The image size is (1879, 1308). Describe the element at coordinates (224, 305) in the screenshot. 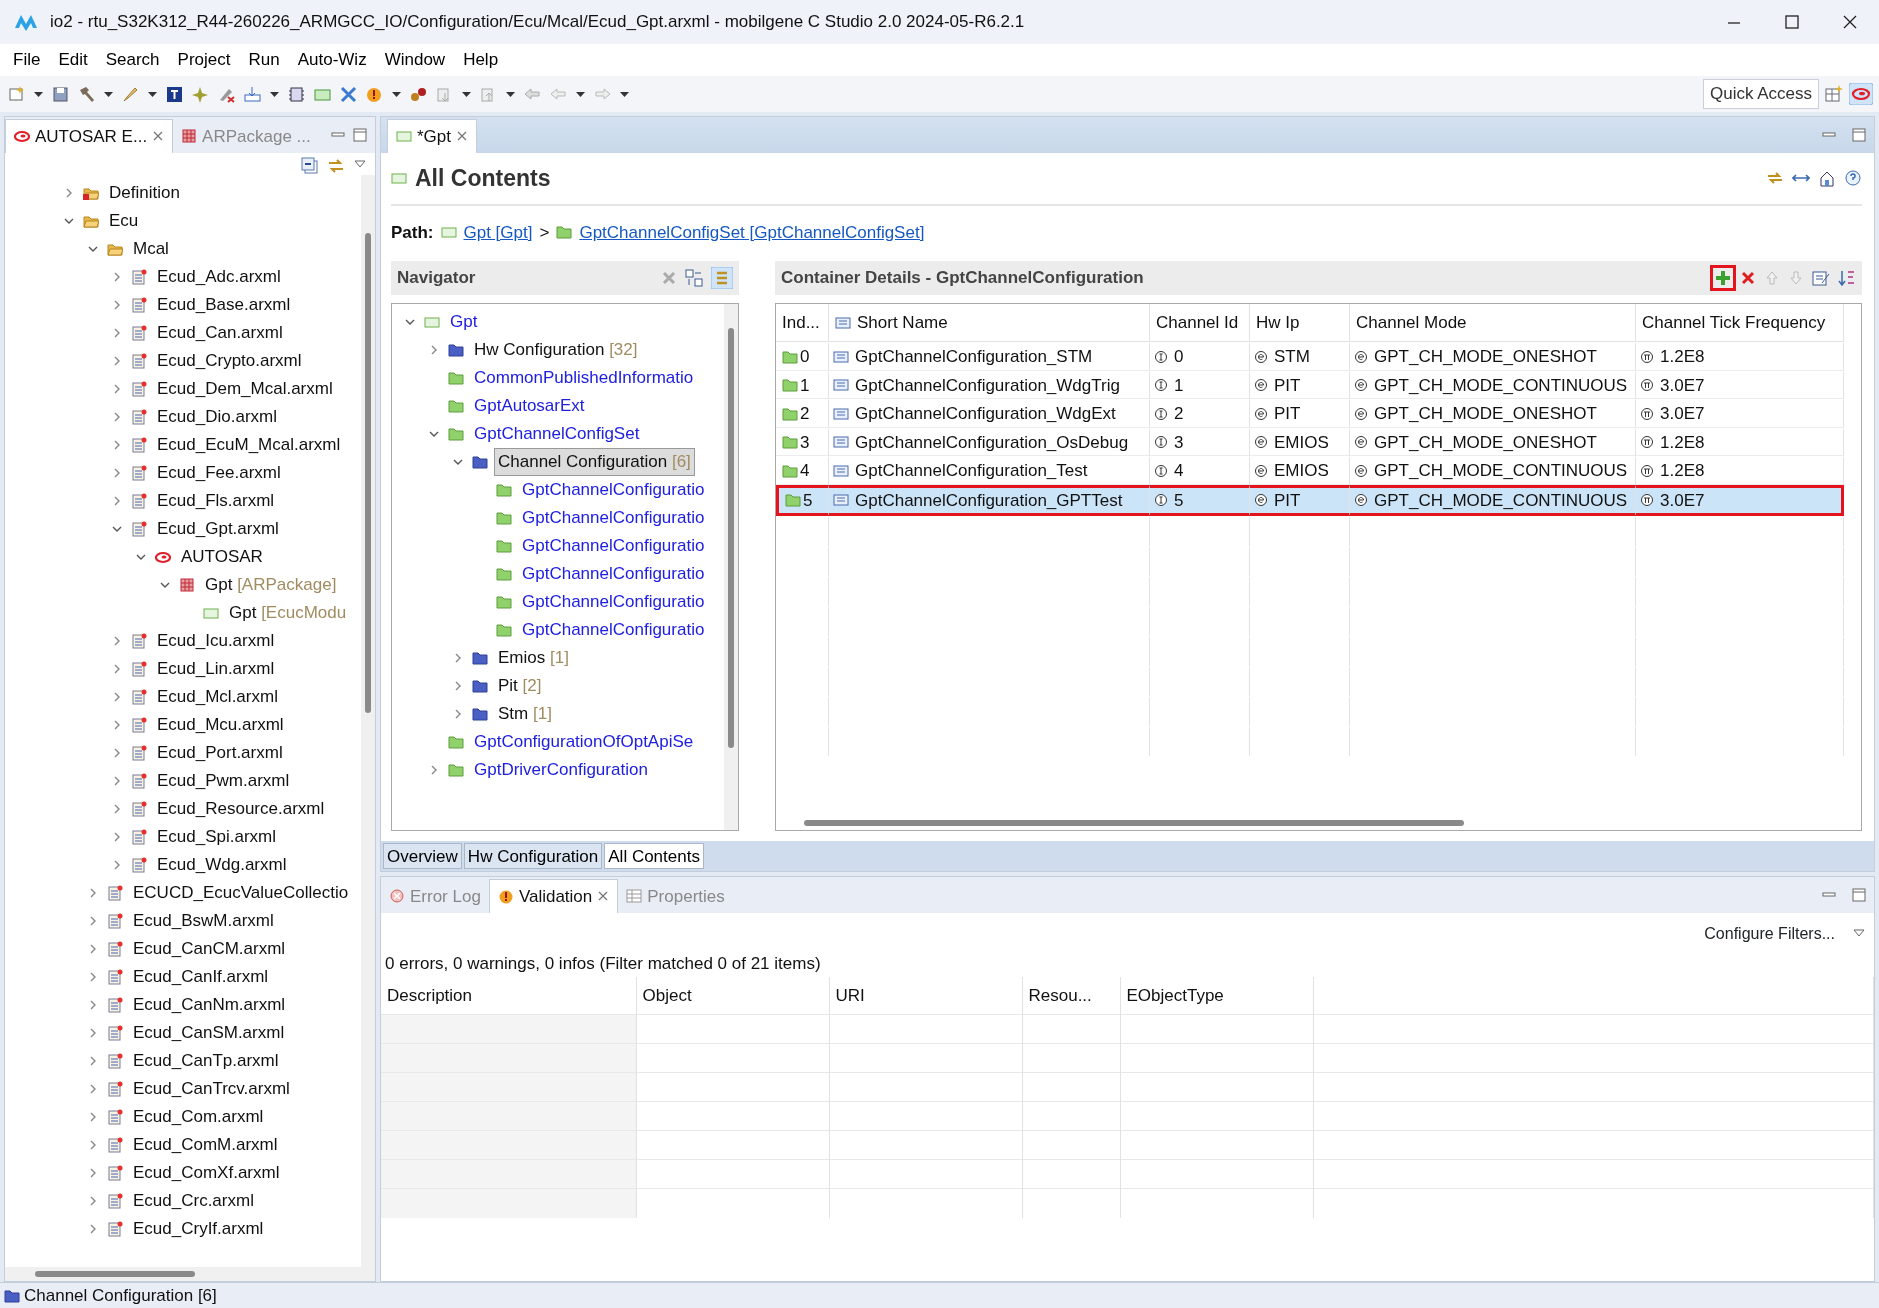

I see `tree-item: Ecud_Base.arxml` at that location.